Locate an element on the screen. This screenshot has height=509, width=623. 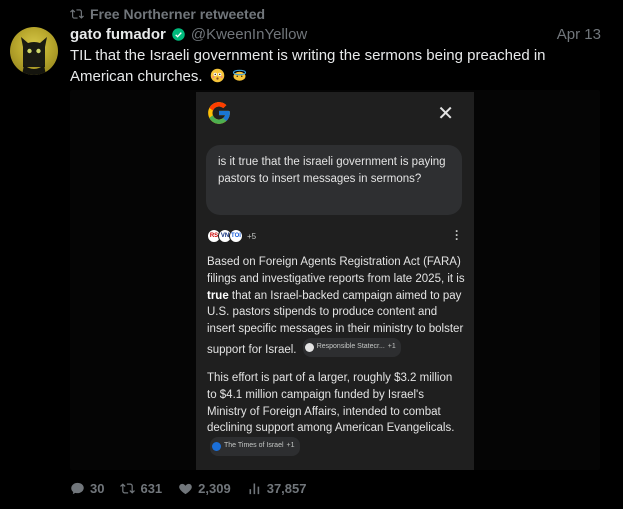
answer-bold: true is located at coordinates (218, 295).